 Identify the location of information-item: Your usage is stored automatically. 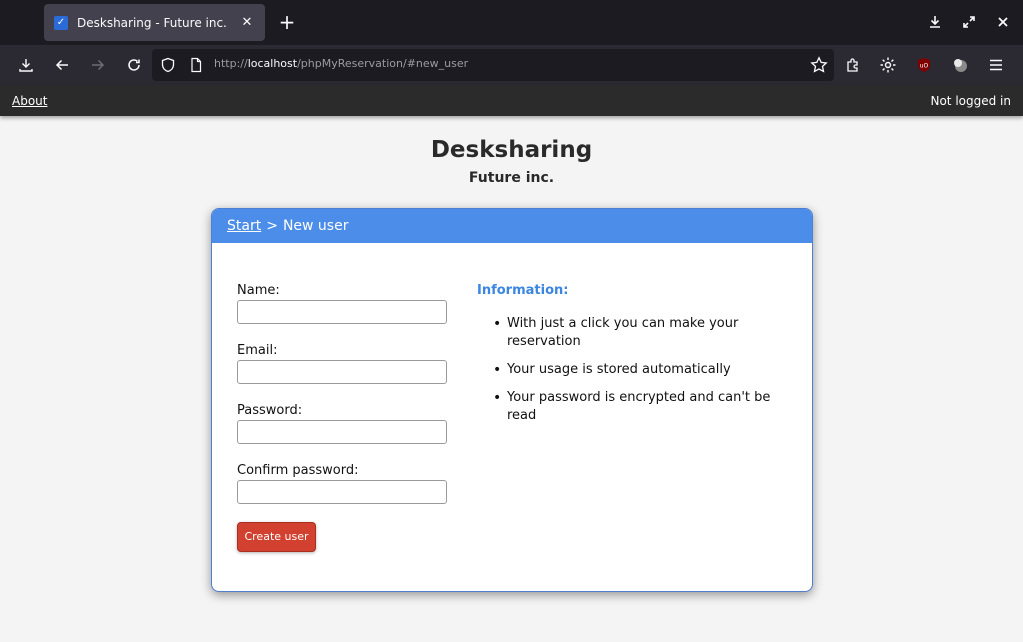
(627, 370).